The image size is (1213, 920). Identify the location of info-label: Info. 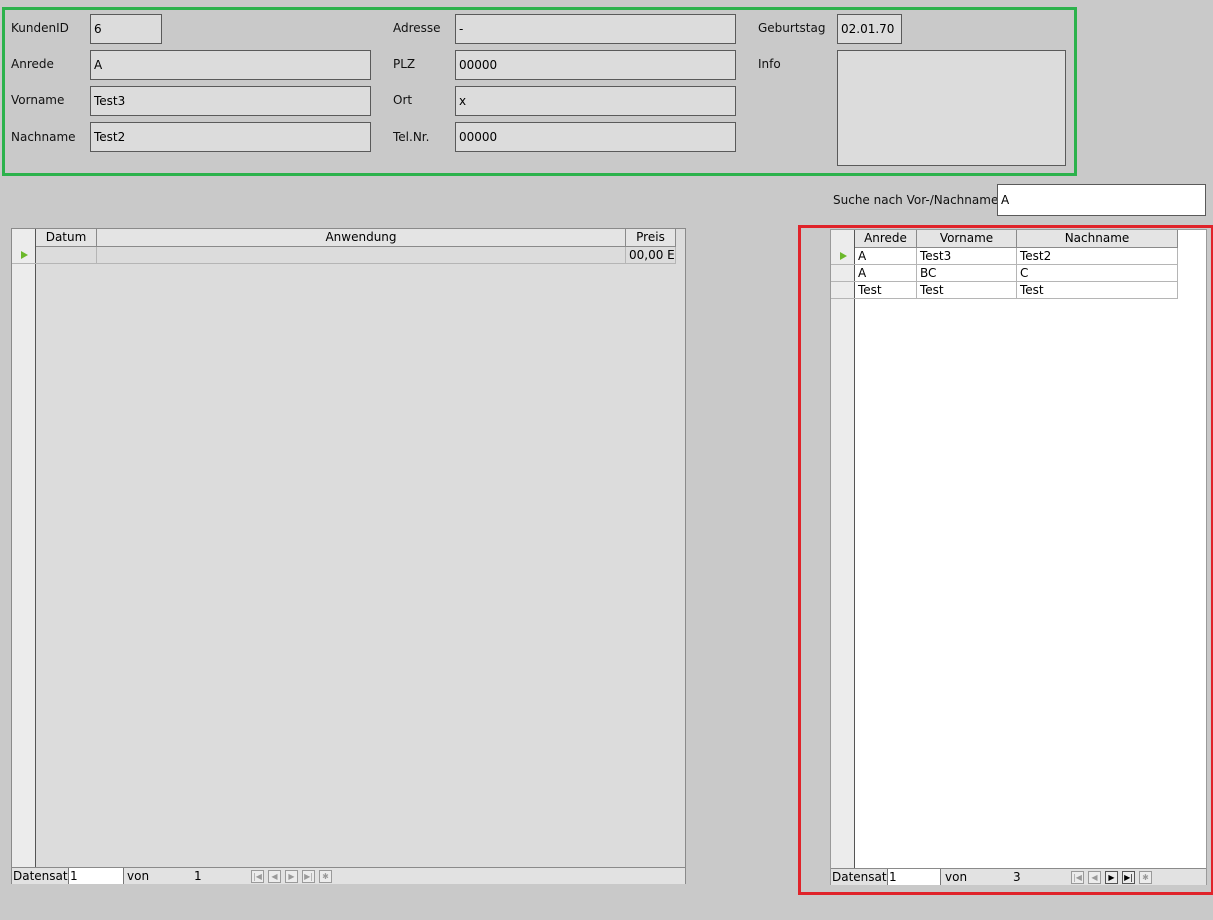
(769, 64).